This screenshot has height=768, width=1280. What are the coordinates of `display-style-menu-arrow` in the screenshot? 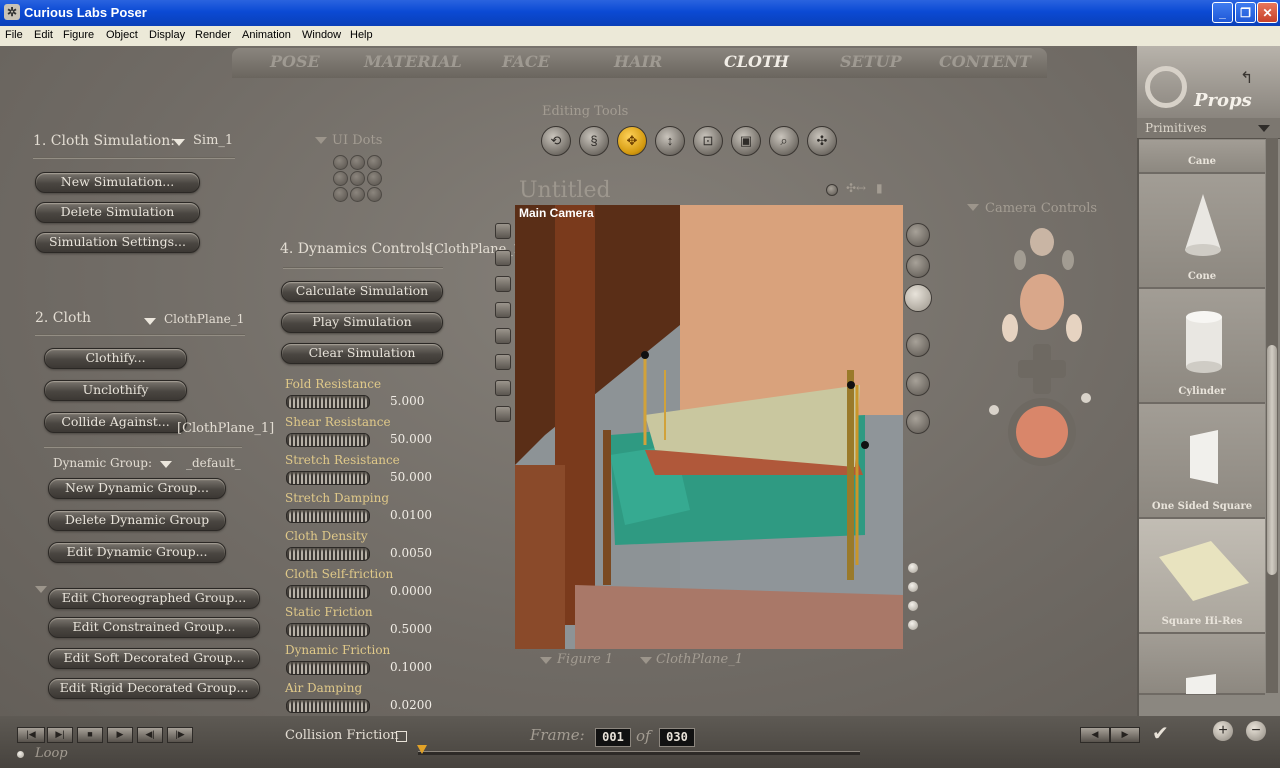 It's located at (41, 589).